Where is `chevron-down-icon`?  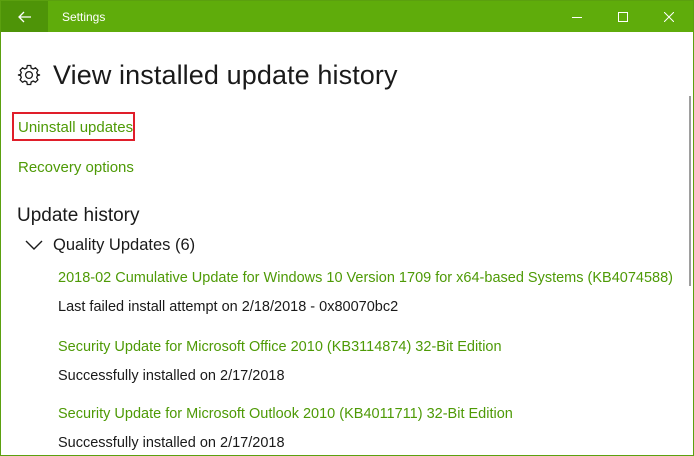
chevron-down-icon is located at coordinates (34, 245).